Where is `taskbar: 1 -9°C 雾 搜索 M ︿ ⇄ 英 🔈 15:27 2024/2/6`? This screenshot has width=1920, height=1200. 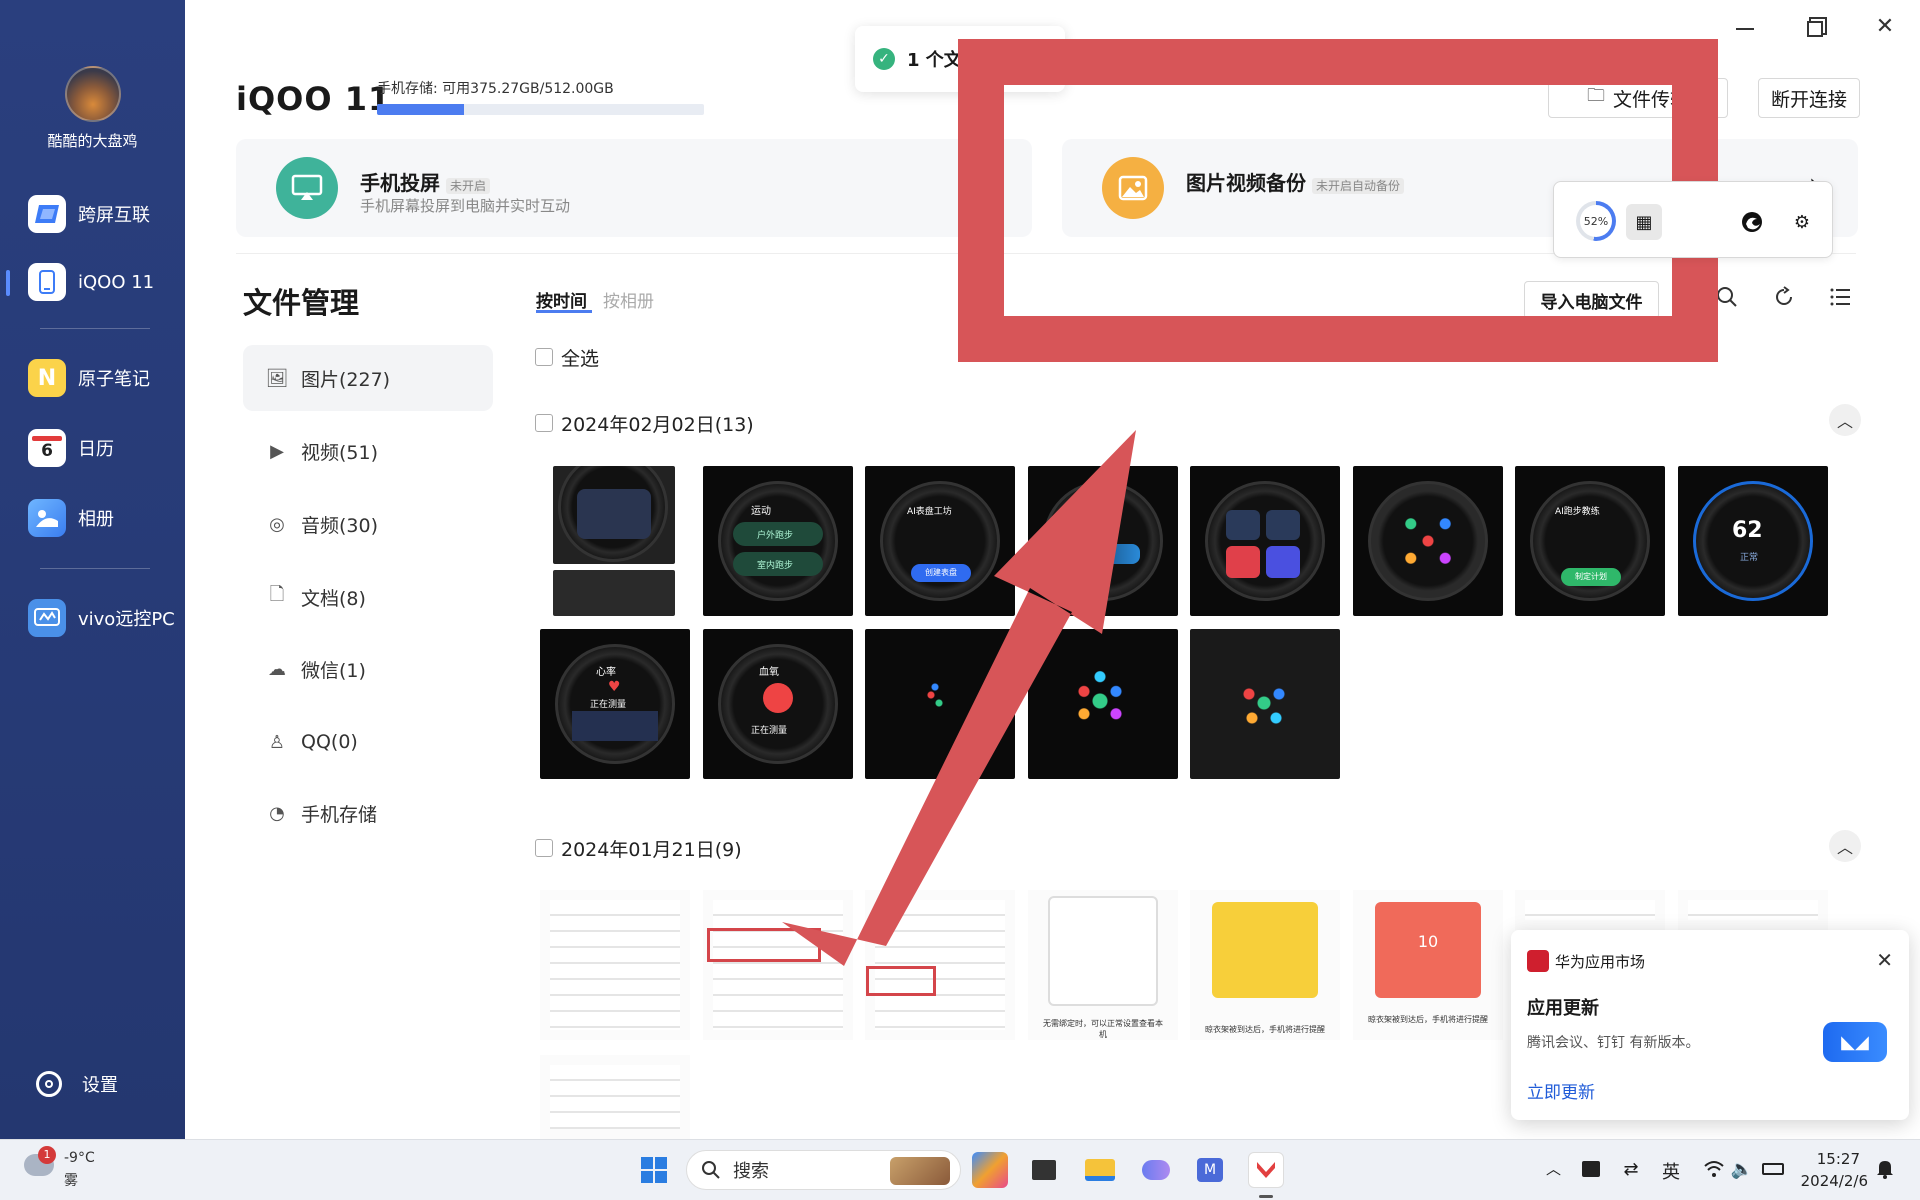
taskbar: 1 -9°C 雾 搜索 M ︿ ⇄ 英 🔈 15:27 2024/2/6 is located at coordinates (960, 1169).